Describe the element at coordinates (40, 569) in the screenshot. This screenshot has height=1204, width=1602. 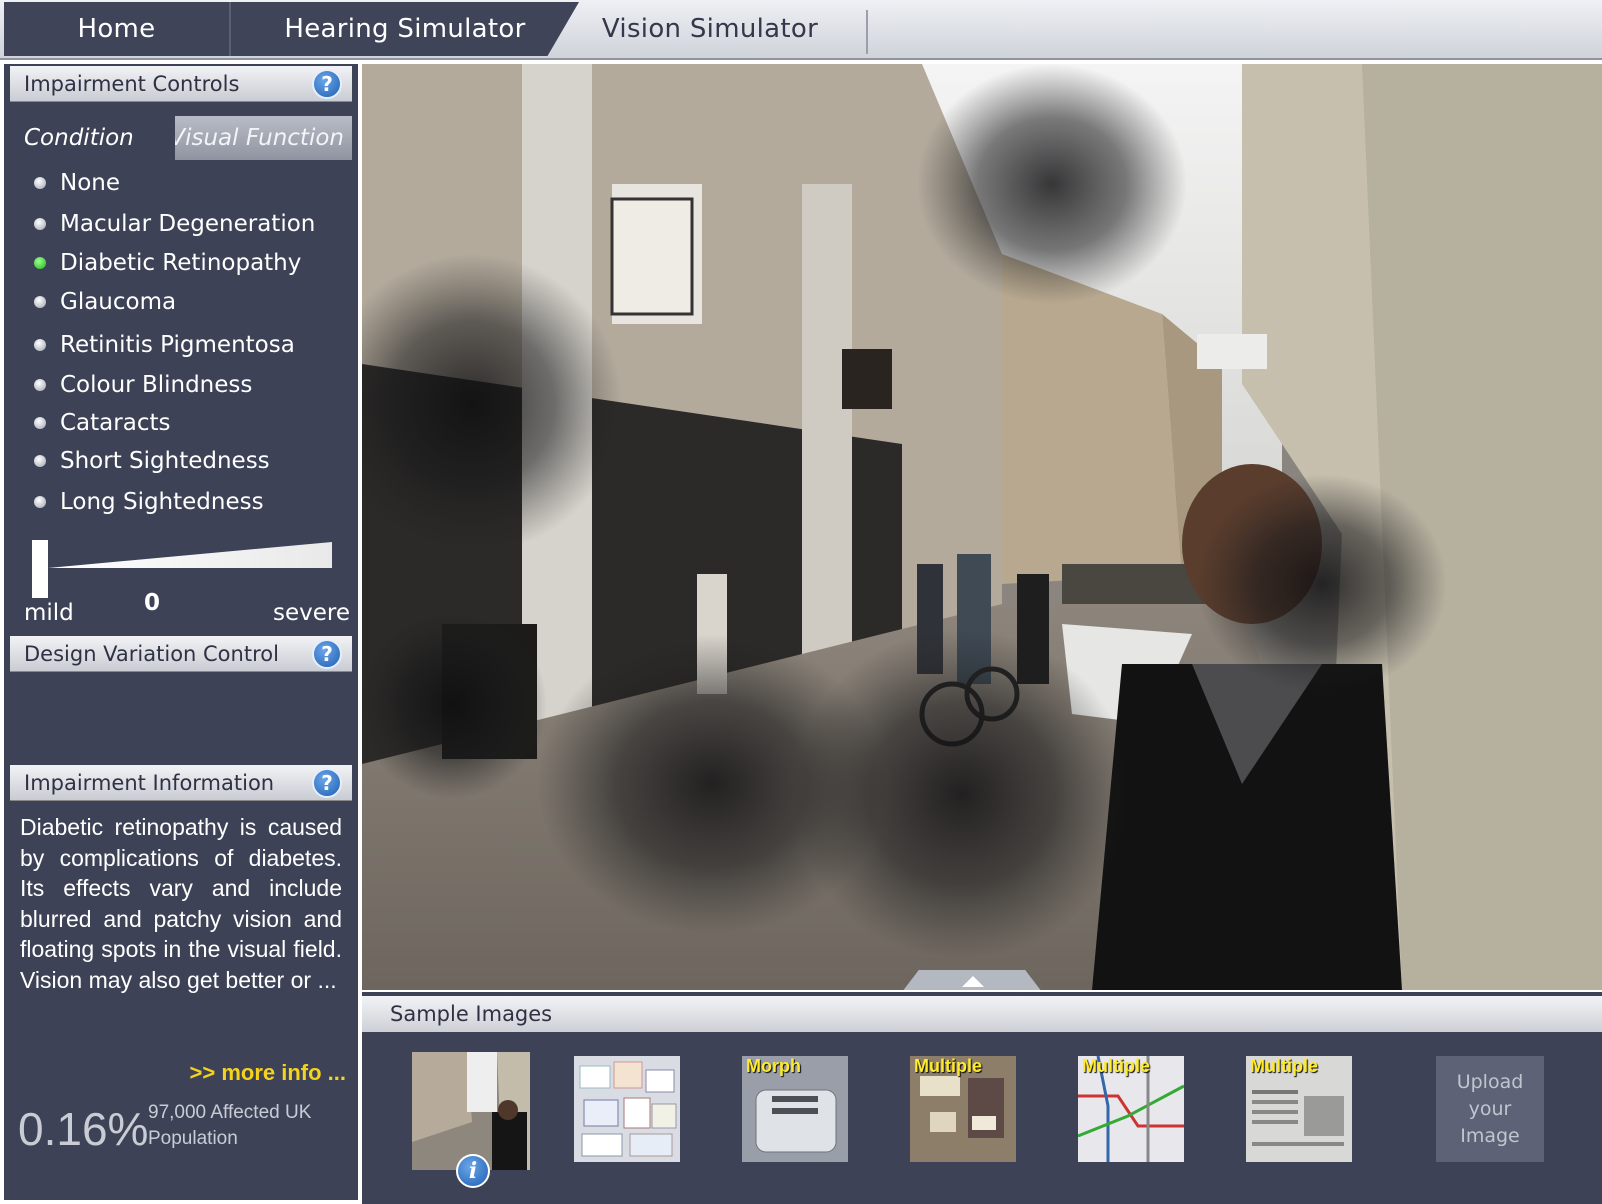
I see `severity-slider-handle` at that location.